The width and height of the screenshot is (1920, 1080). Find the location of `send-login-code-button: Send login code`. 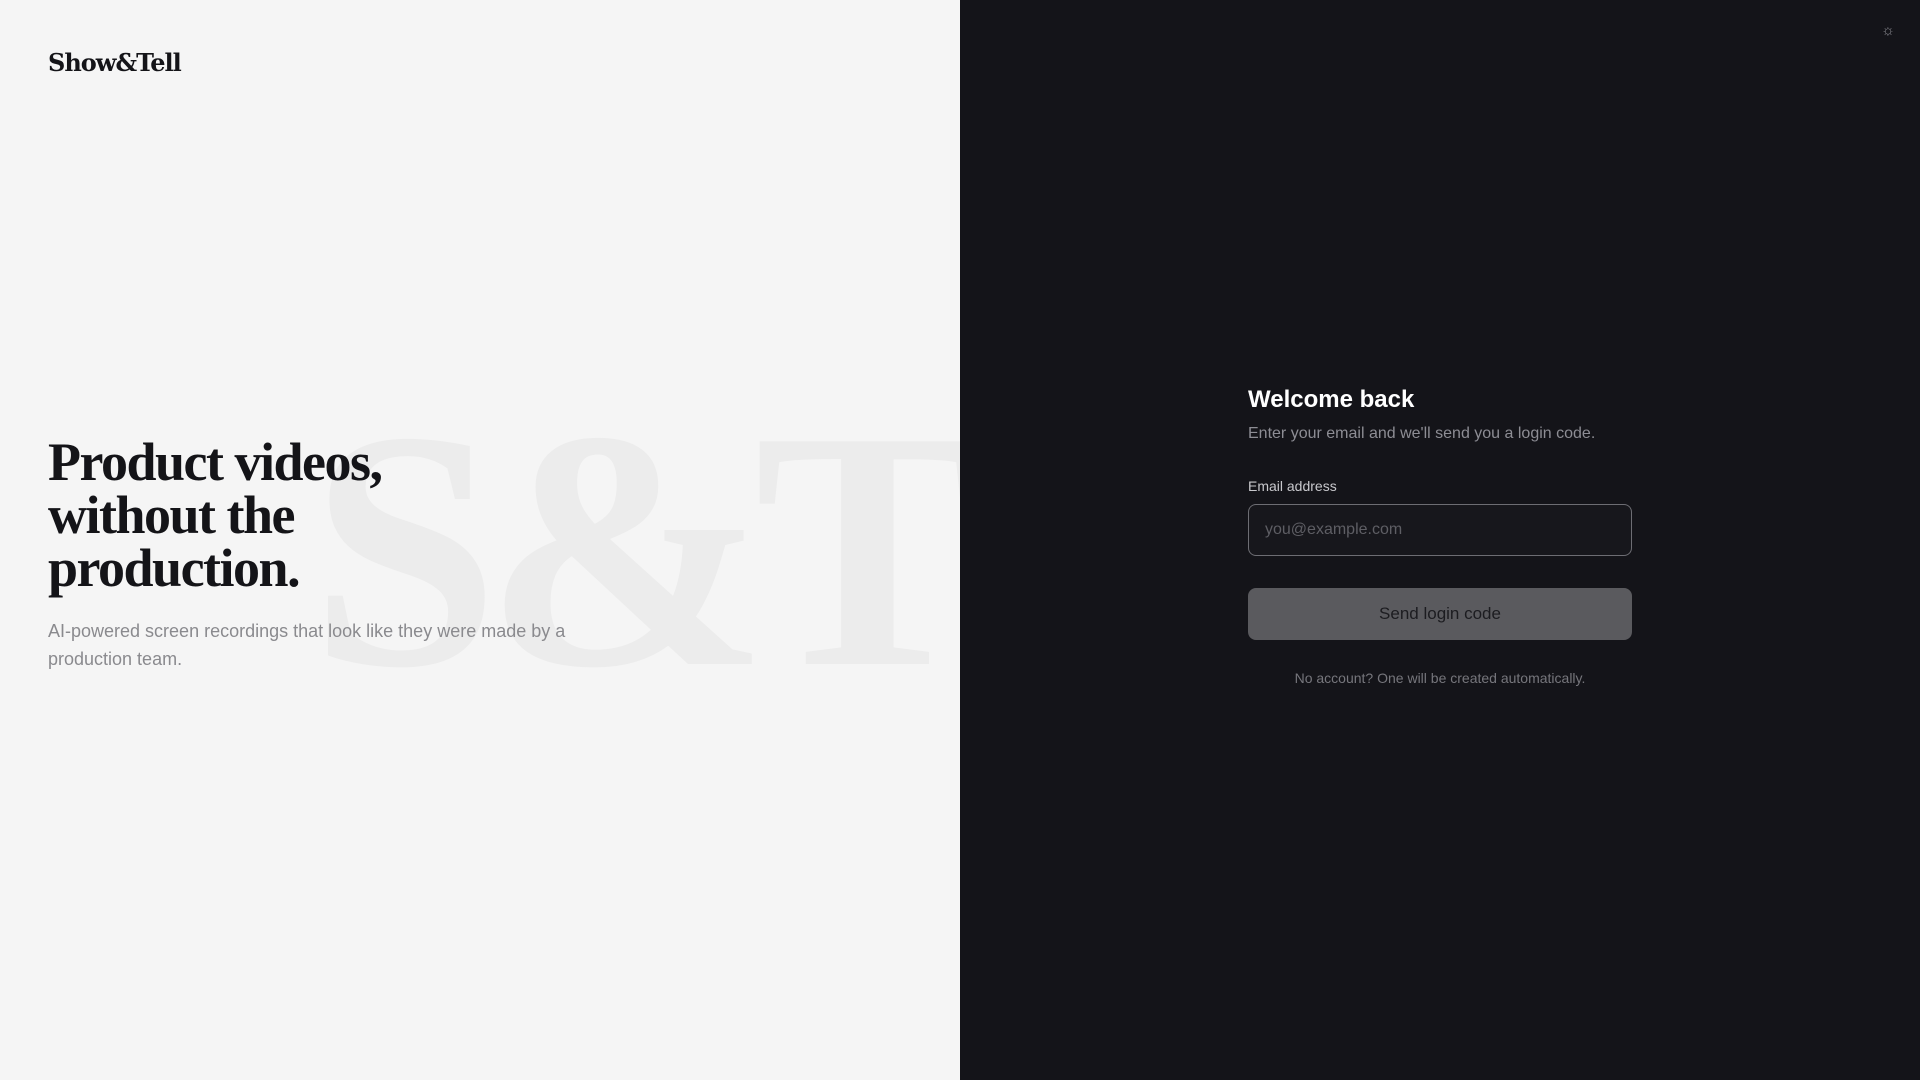

send-login-code-button: Send login code is located at coordinates (1440, 614).